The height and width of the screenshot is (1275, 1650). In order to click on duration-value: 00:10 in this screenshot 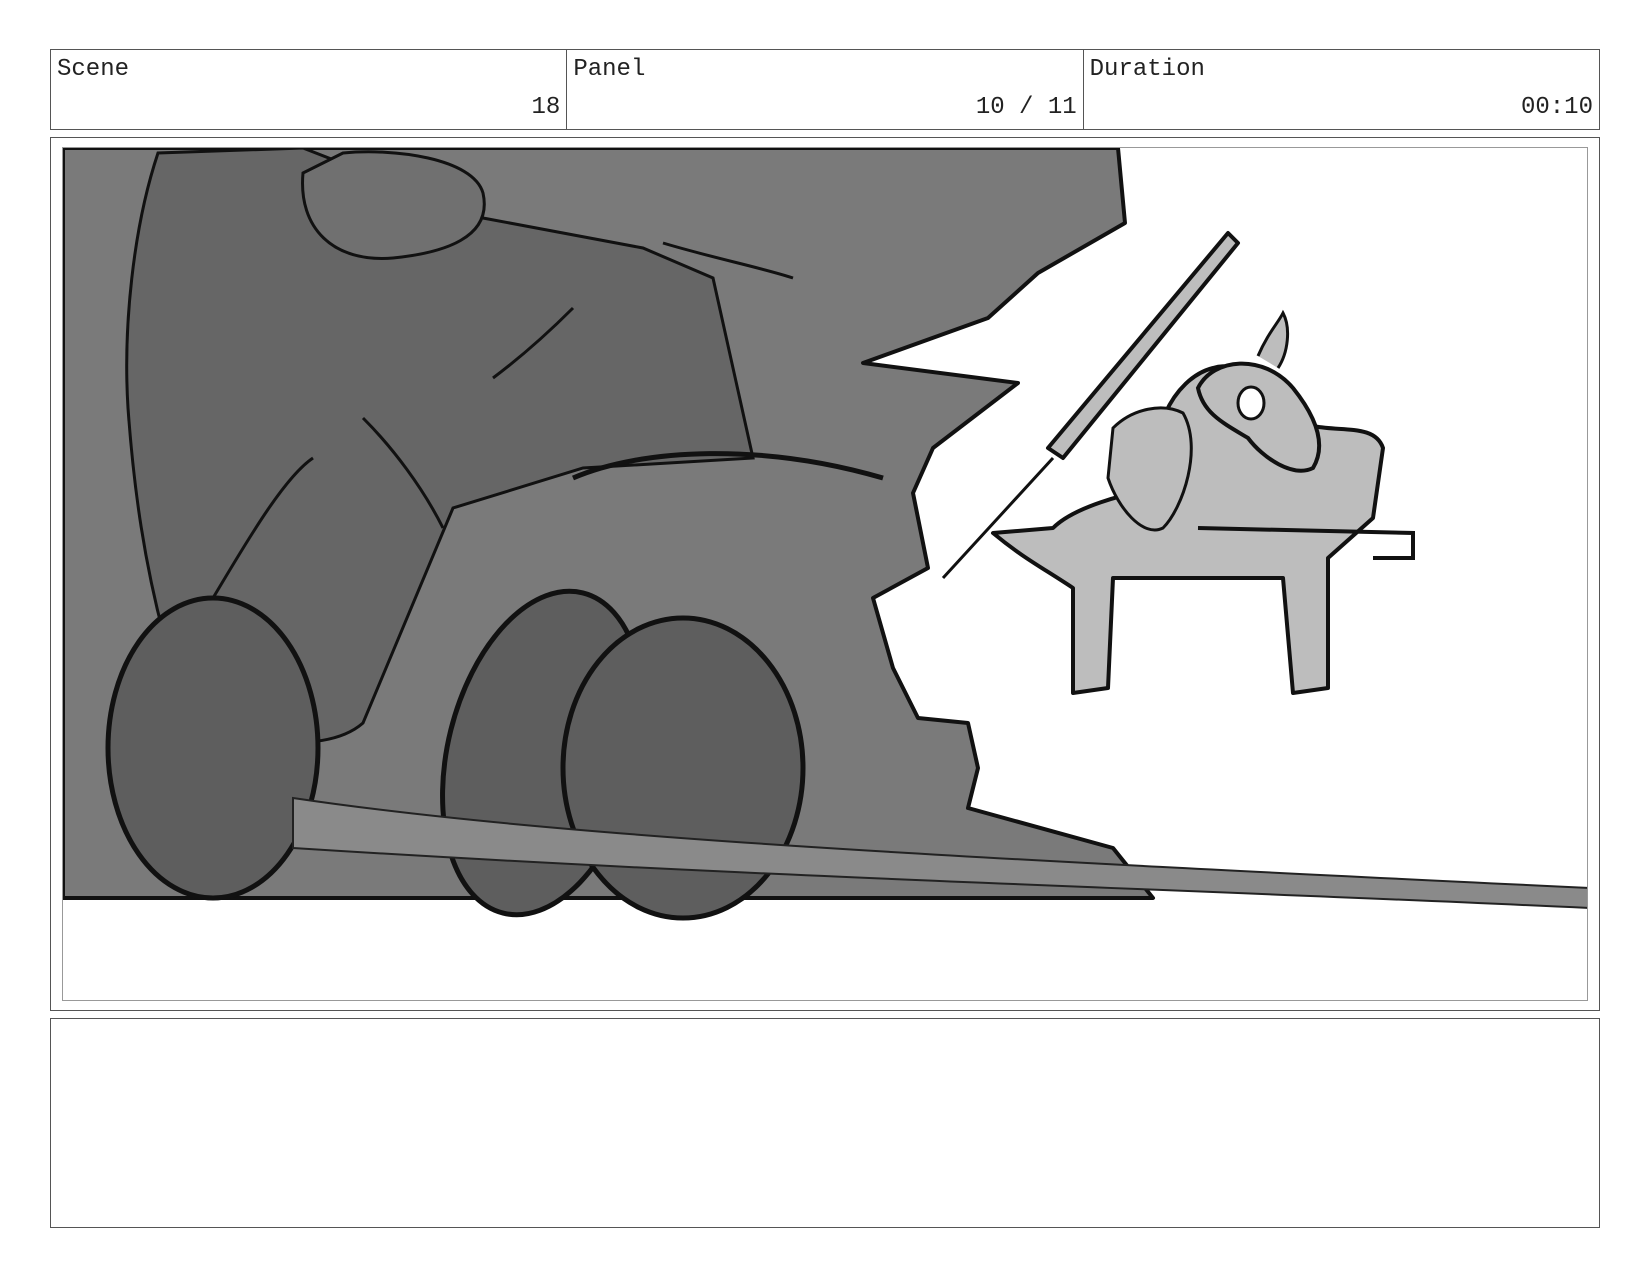, I will do `click(1556, 107)`.